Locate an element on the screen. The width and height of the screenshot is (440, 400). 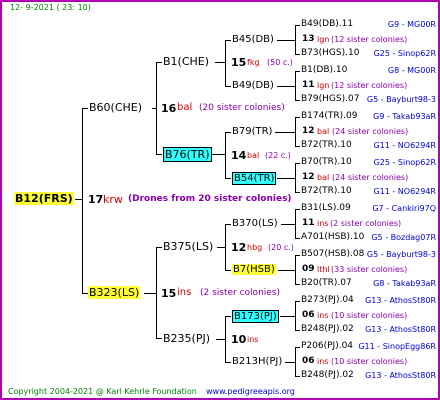
gen3-queen-6: B7(HSB) is located at coordinates (254, 269).